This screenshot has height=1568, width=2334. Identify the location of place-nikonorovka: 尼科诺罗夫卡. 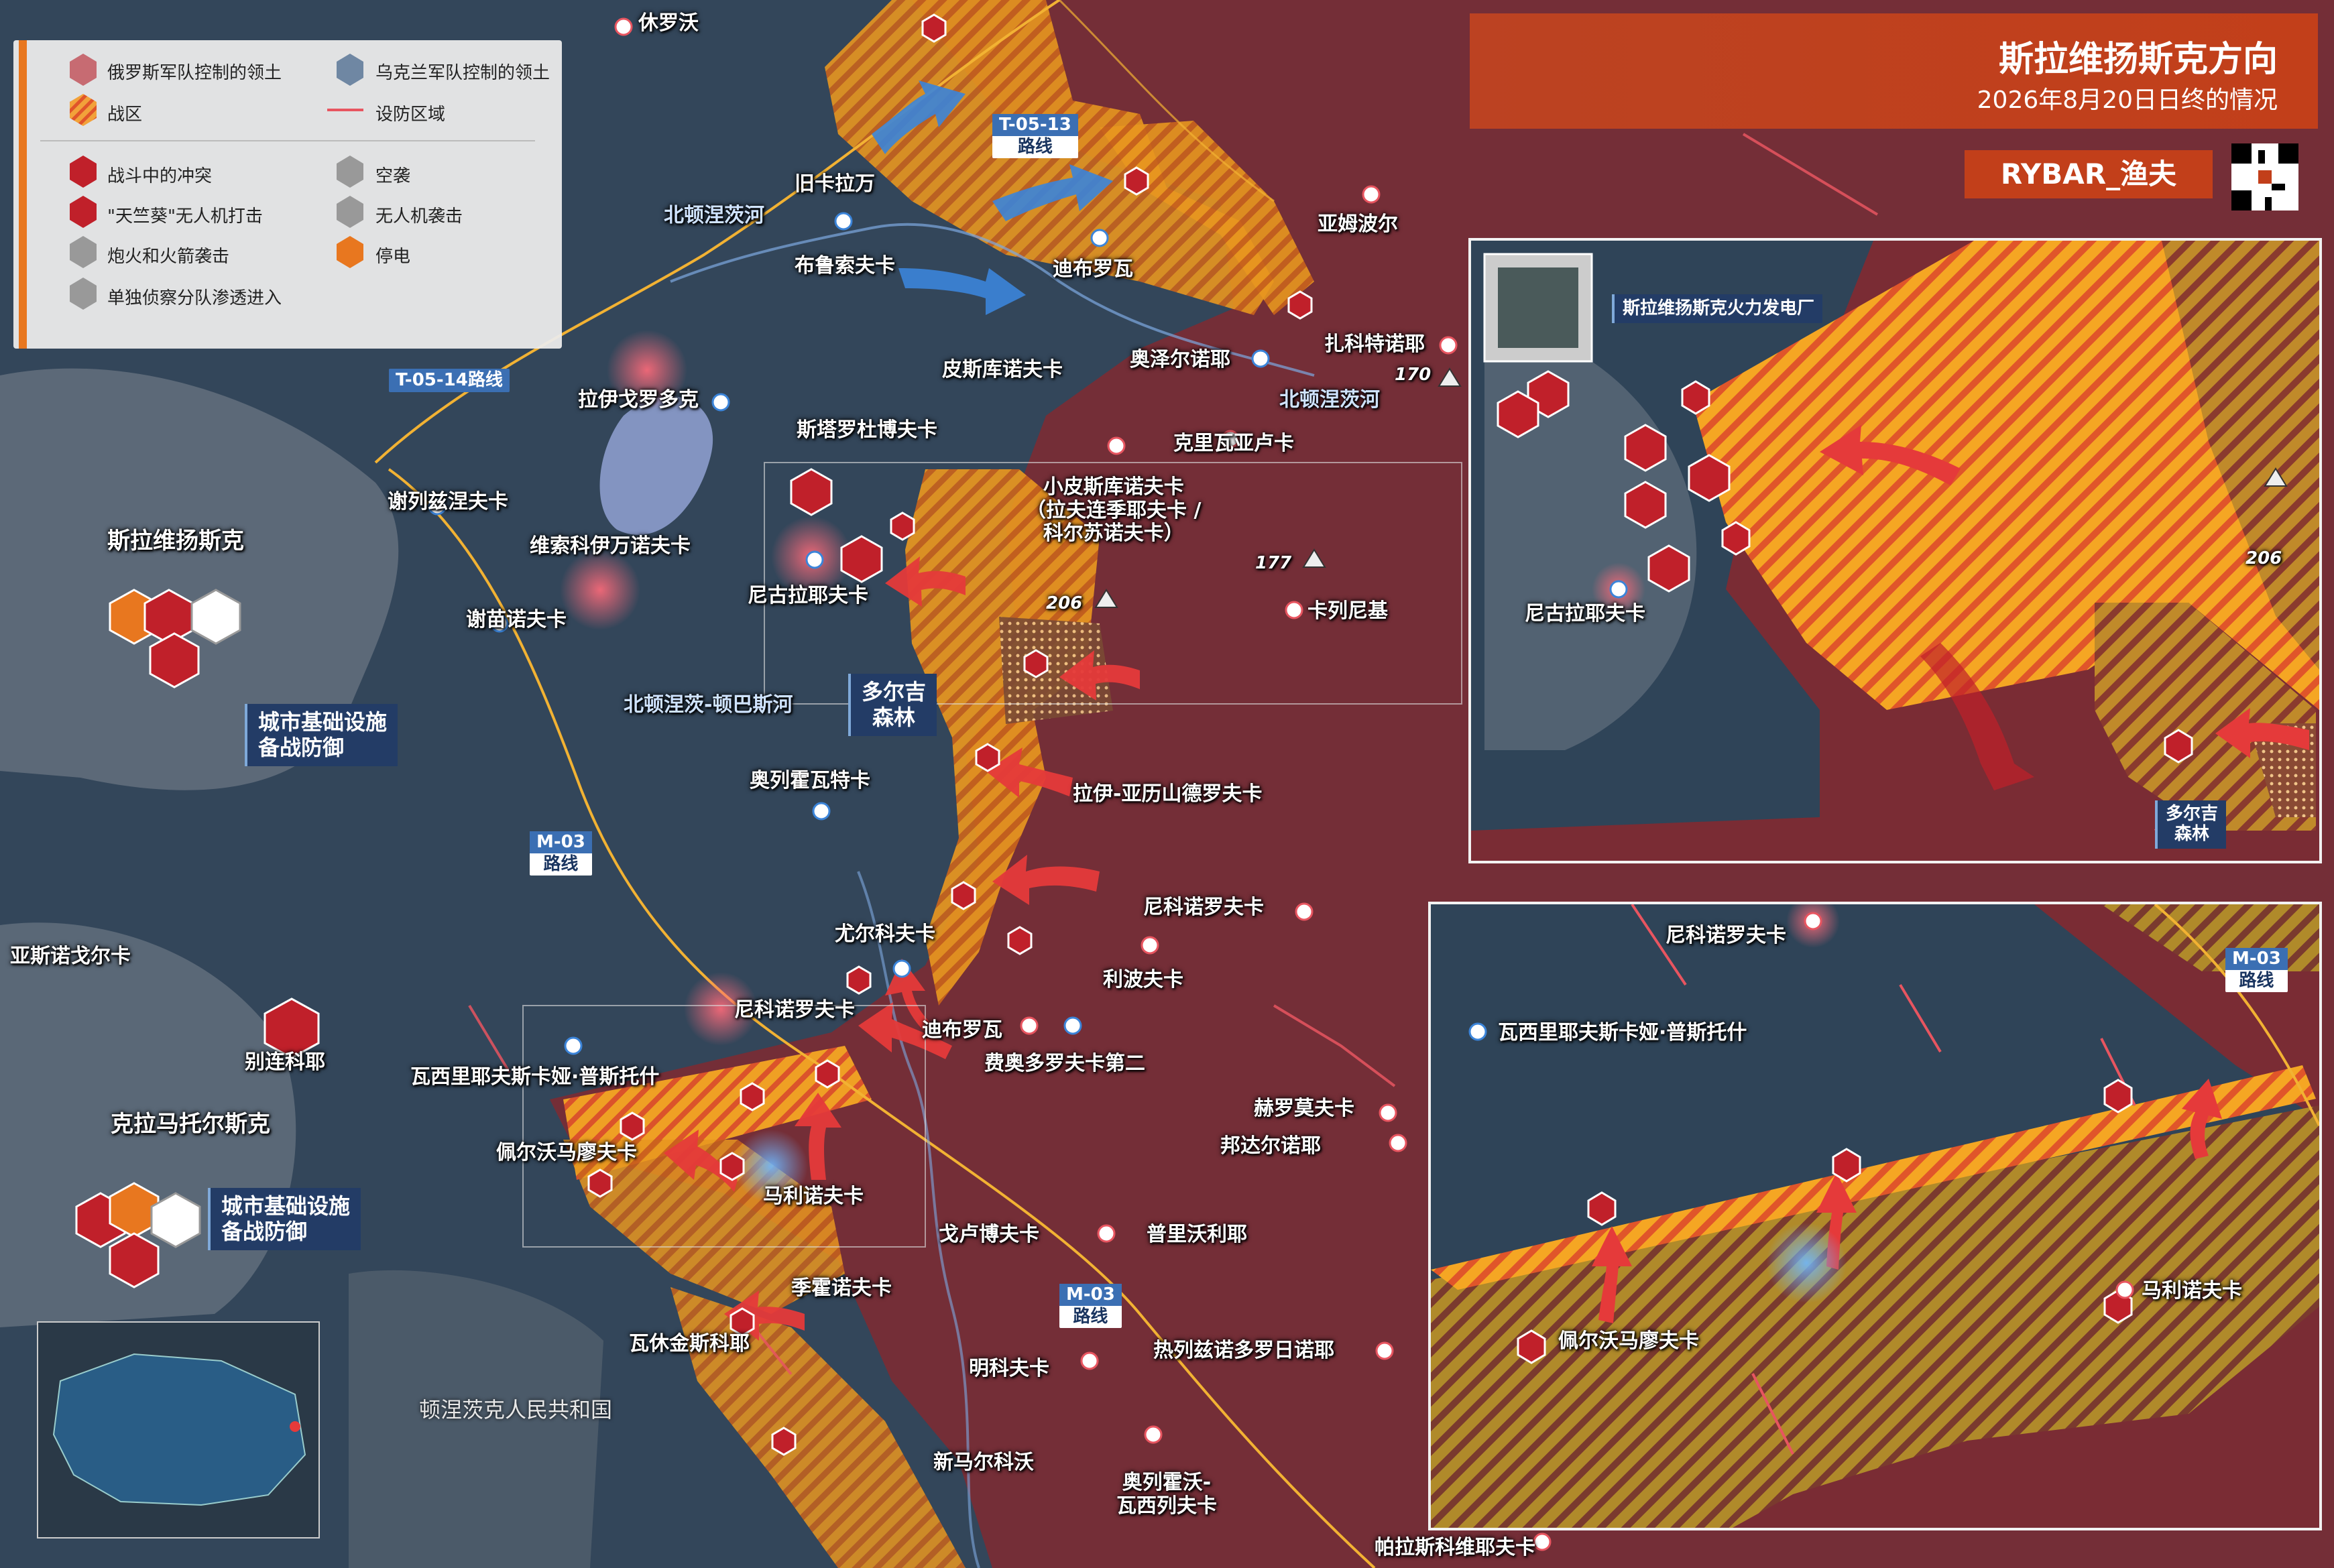
(794, 1010).